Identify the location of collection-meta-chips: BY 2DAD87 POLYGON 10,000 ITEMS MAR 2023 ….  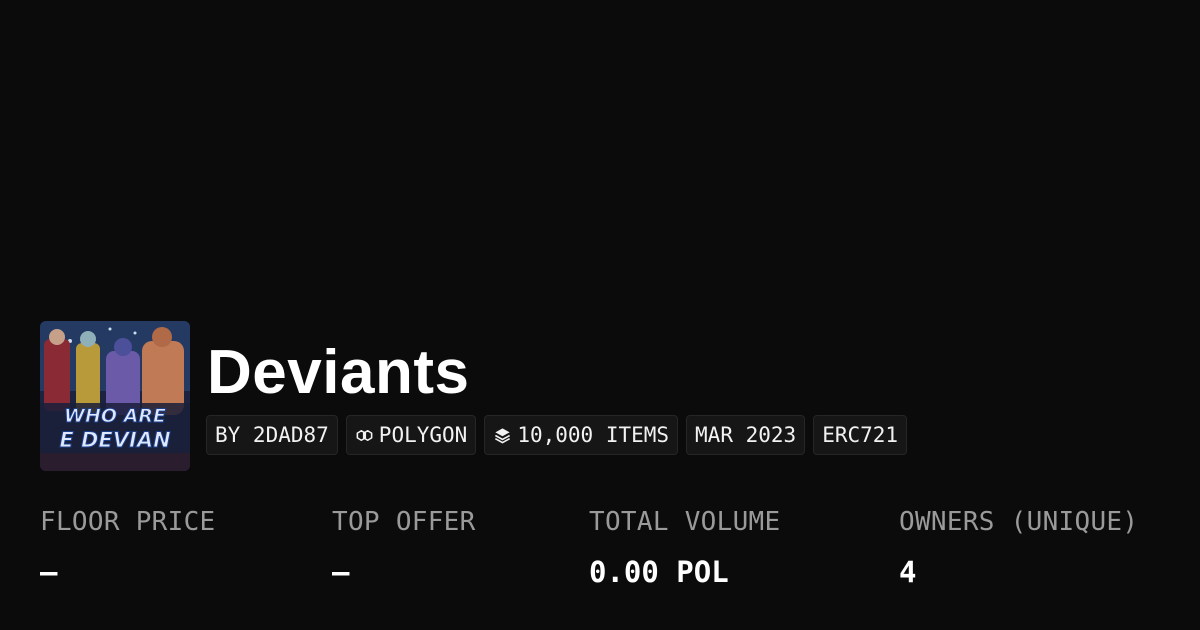
(557, 435).